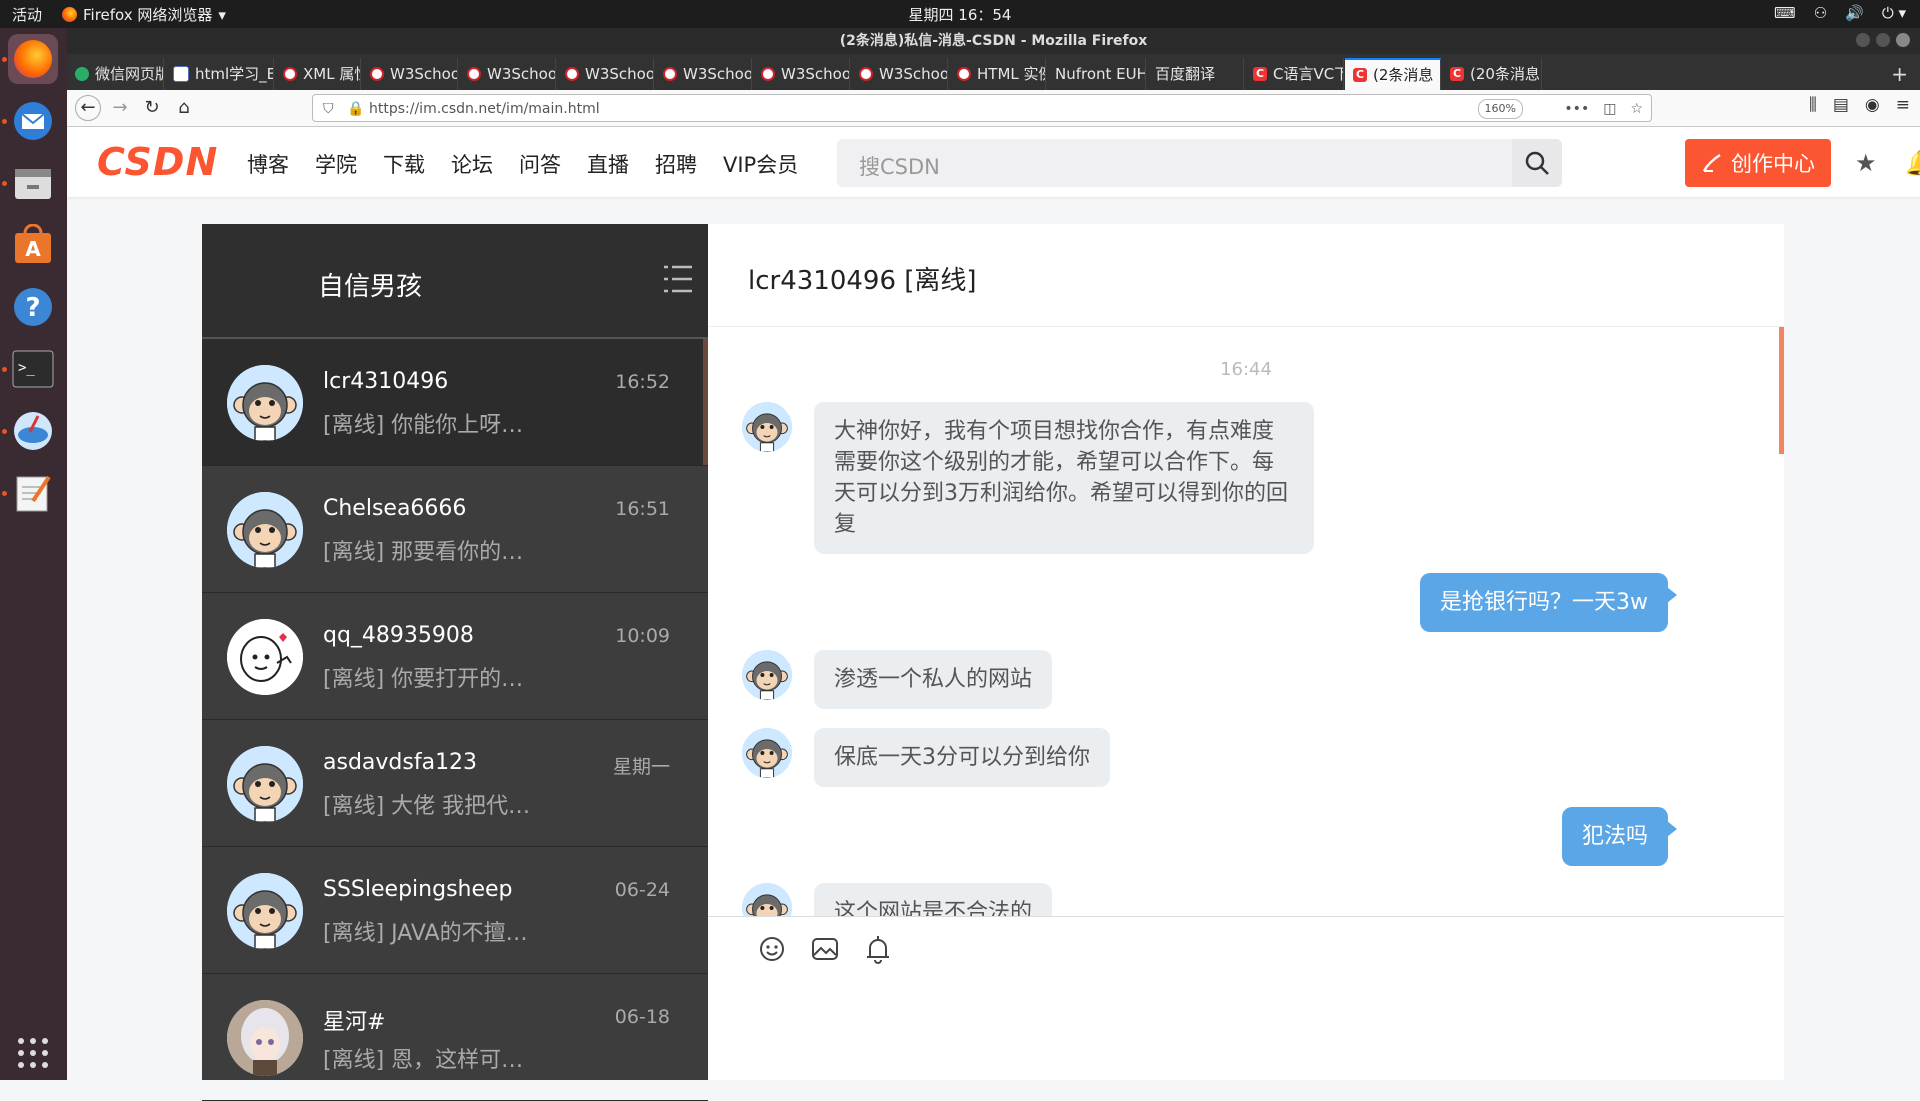 This screenshot has width=1920, height=1101. Describe the element at coordinates (1841, 105) in the screenshot. I see `sidebar-icon: ▤` at that location.